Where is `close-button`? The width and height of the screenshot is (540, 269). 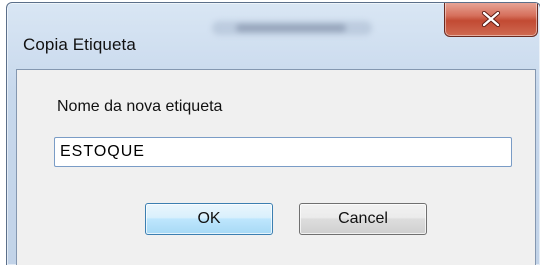
close-button is located at coordinates (491, 20).